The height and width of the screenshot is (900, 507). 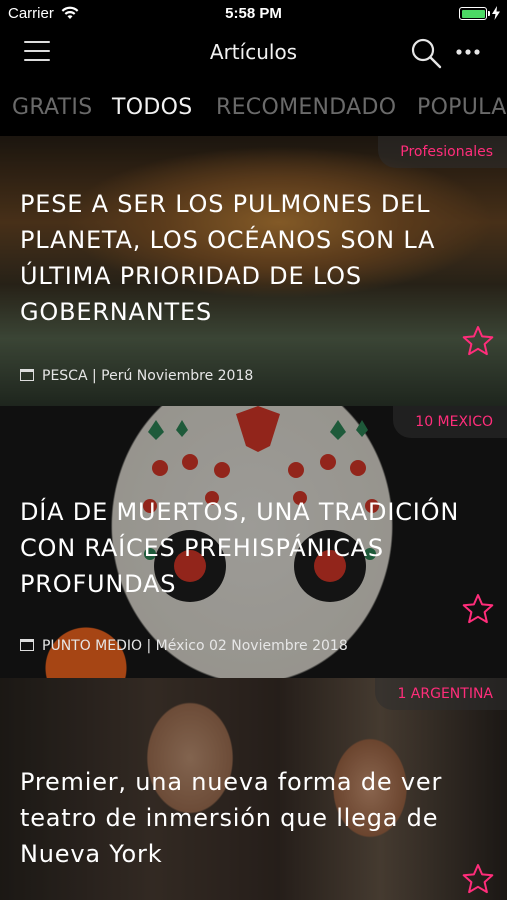 I want to click on tab-todos: TODOS, so click(x=152, y=107).